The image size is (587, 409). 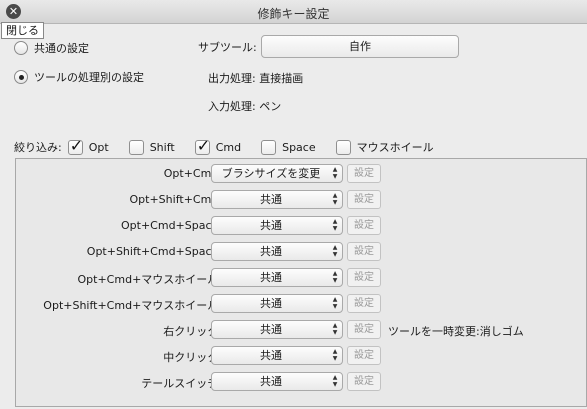 I want to click on filter-wheel: マウスホイール, so click(x=384, y=147).